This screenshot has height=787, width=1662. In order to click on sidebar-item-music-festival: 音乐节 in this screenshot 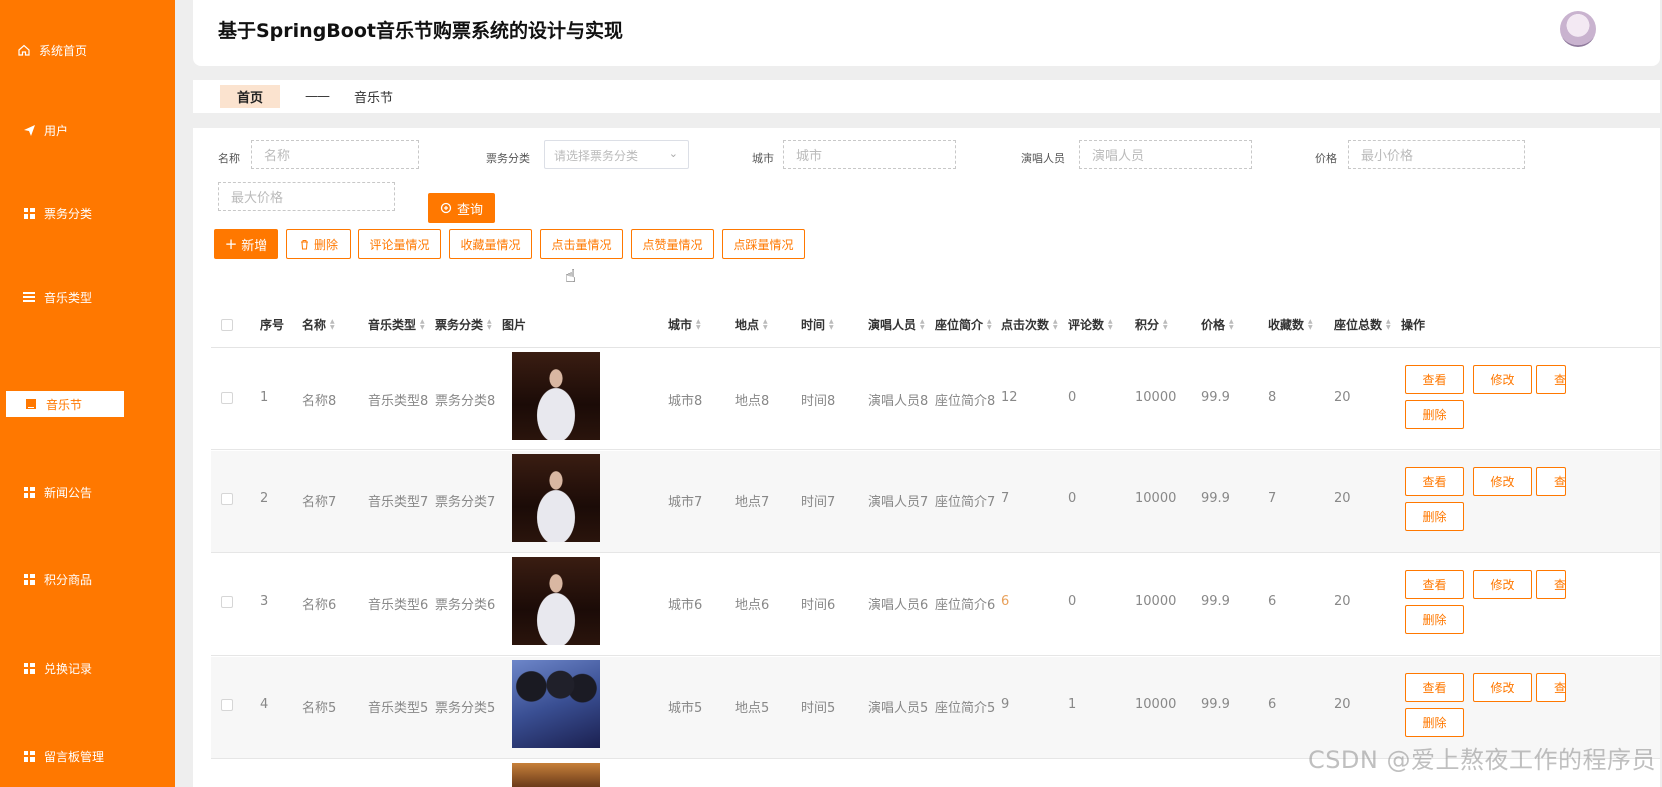, I will do `click(65, 404)`.